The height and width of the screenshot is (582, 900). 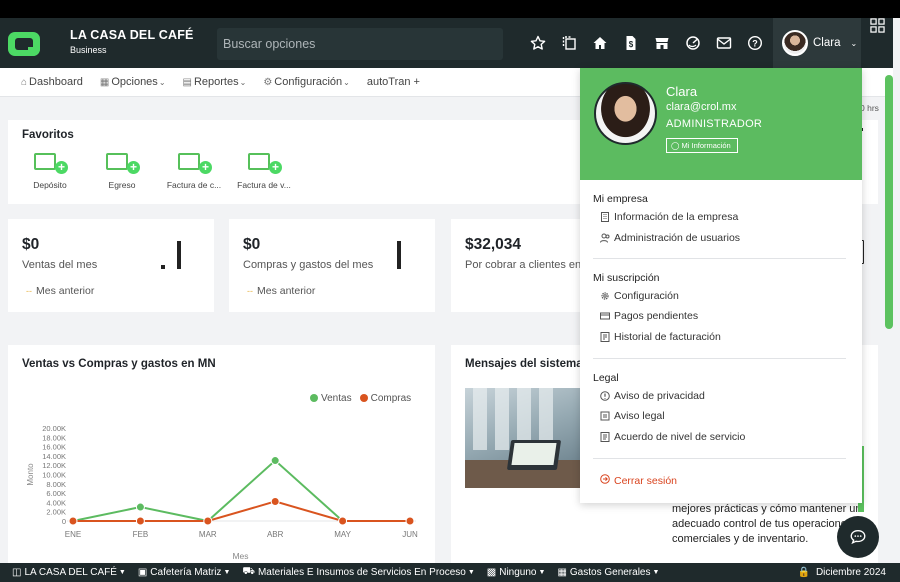 I want to click on menu-item-aviso-privacidad: Aviso de privacidad, so click(x=652, y=396).